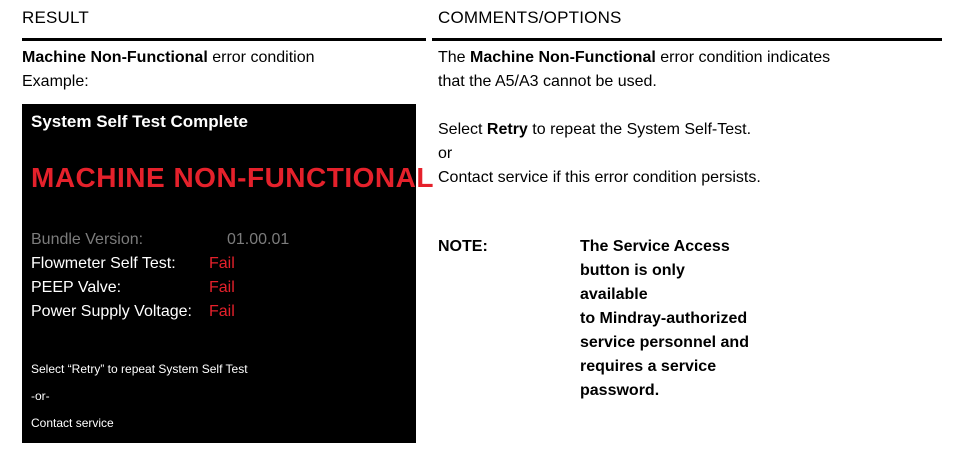 The image size is (961, 459). Describe the element at coordinates (547, 81) in the screenshot. I see `comment-paragraph-1-line2: that the A5/A3 cannot be used.` at that location.